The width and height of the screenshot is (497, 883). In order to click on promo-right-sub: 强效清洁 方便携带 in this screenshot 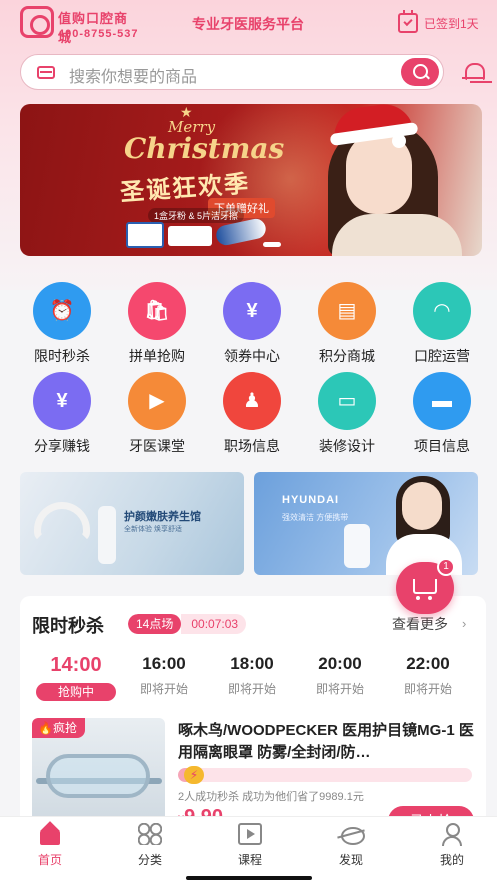, I will do `click(315, 517)`.